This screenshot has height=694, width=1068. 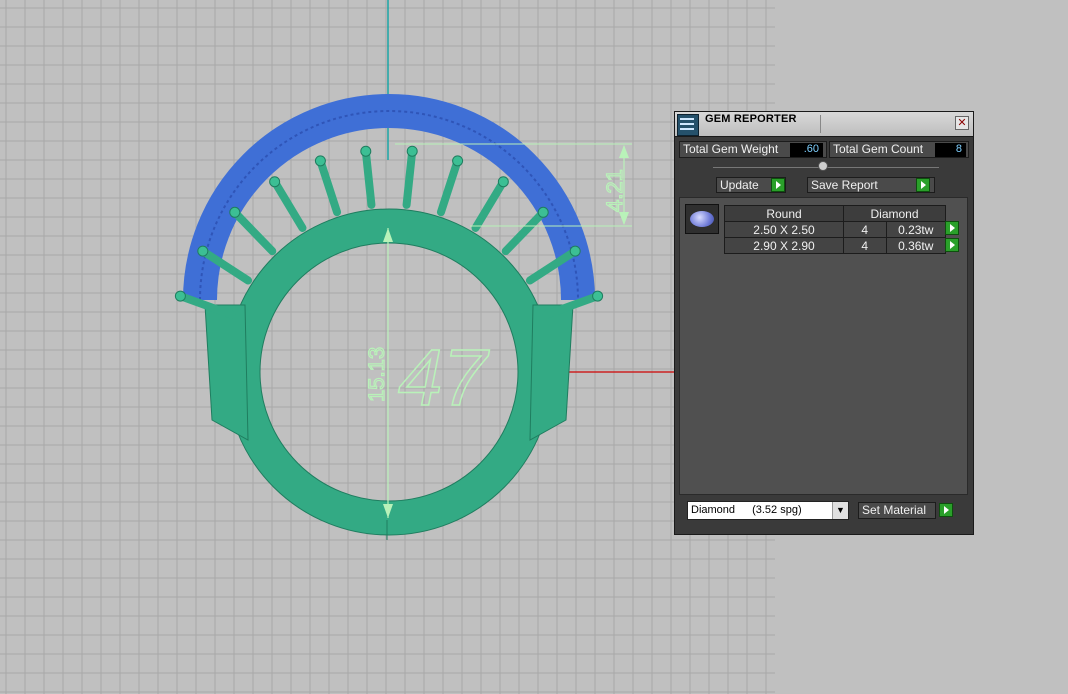 What do you see at coordinates (777, 510) in the screenshot?
I see `material-spg: (3.52 spg)` at bounding box center [777, 510].